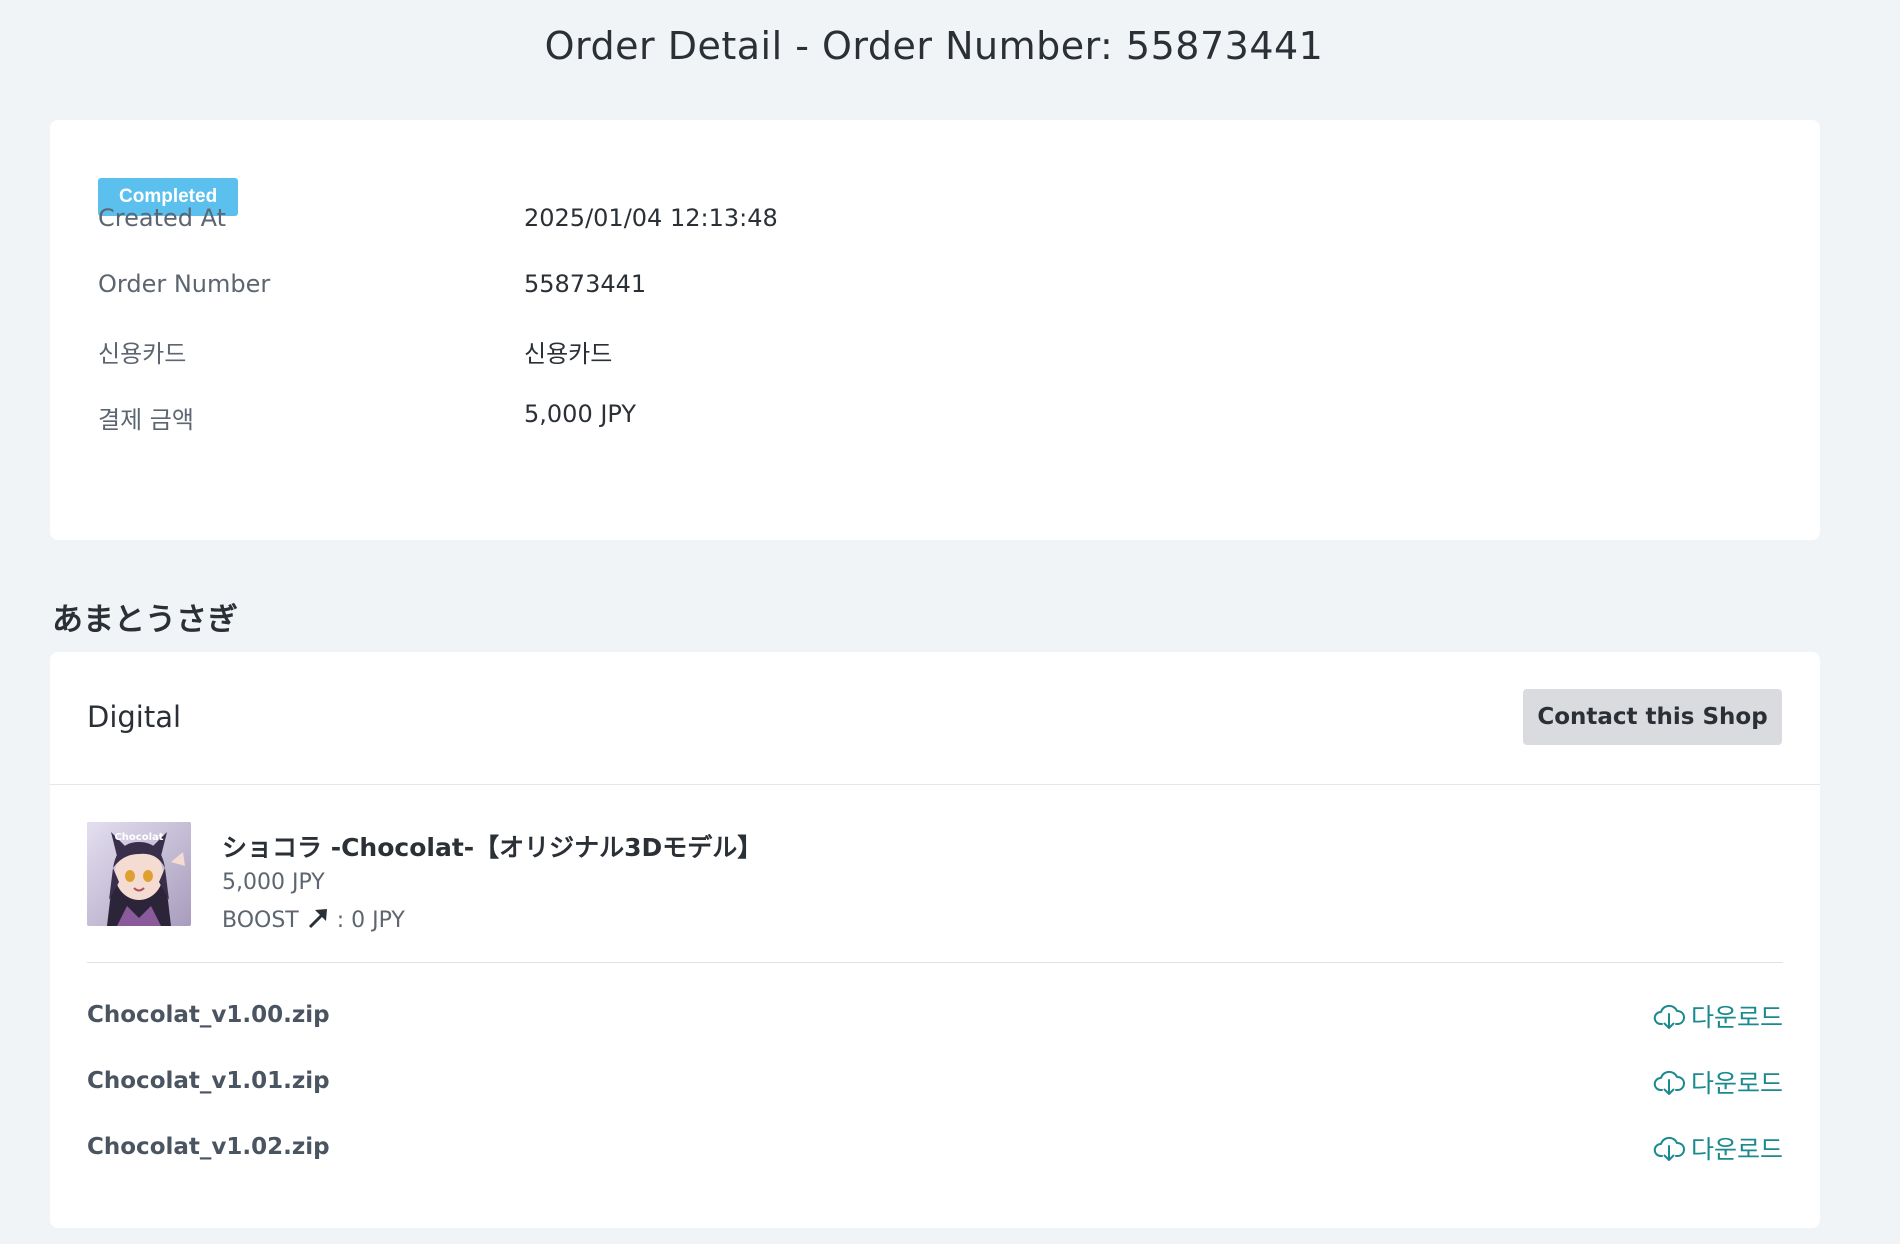 This screenshot has height=1244, width=1900. Describe the element at coordinates (935, 1084) in the screenshot. I see `file-row: Chocolat_v1.01.zip 다운로드` at that location.